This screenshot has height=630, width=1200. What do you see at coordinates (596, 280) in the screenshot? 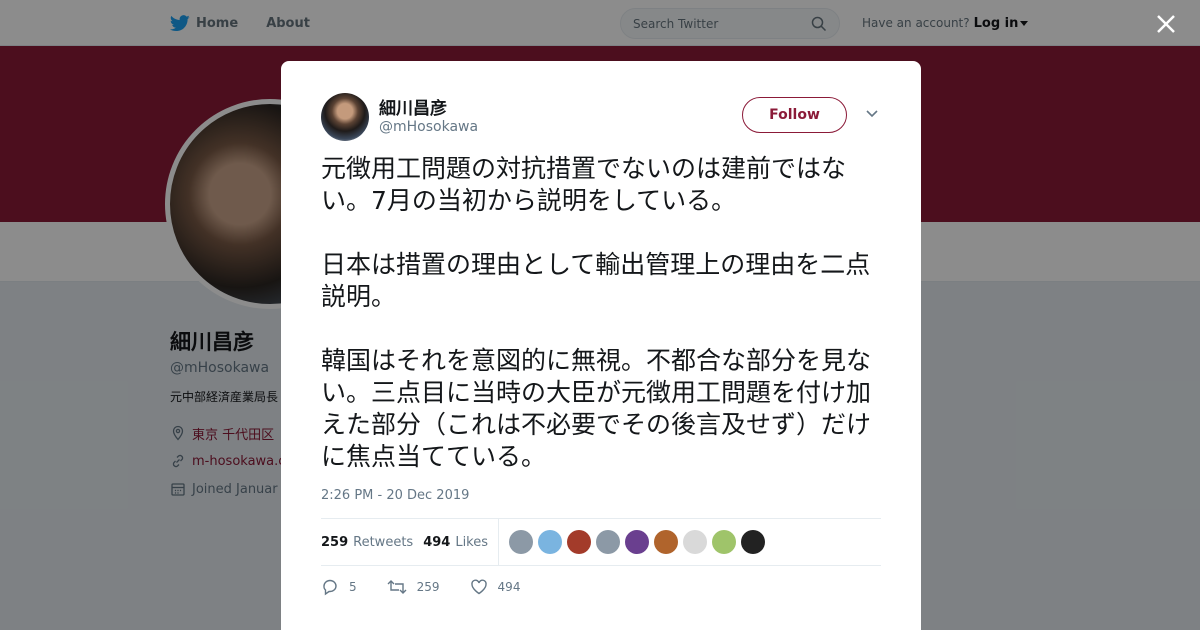
I see `tweet-paragraph: 日本は措置の理由として輸出管理上の理由を二点説明。` at bounding box center [596, 280].